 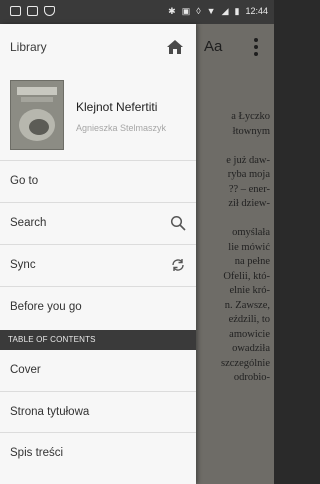 I want to click on menu-item-sync: Sync, so click(x=98, y=264).